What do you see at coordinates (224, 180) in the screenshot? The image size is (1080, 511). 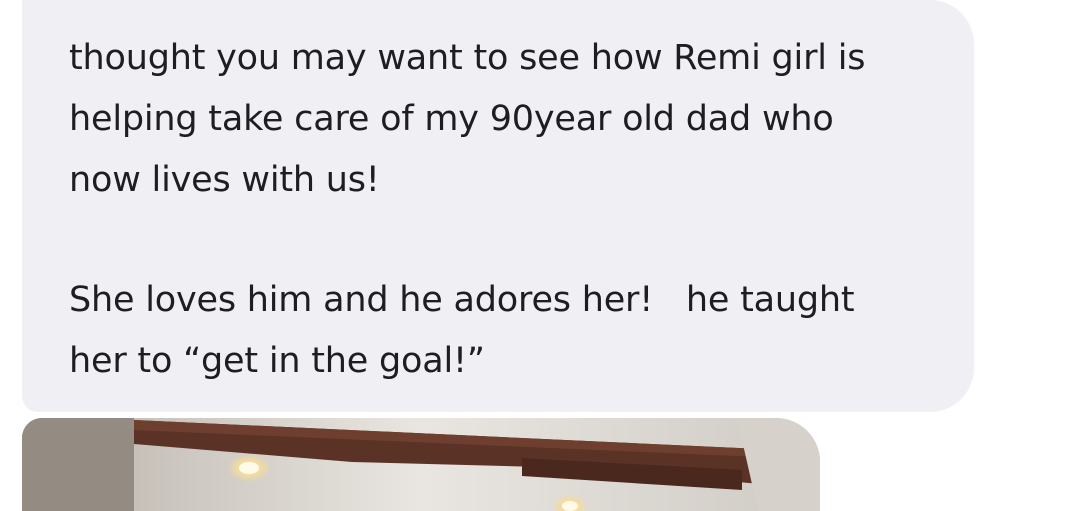 I see `message-text-line: now lives with us!` at bounding box center [224, 180].